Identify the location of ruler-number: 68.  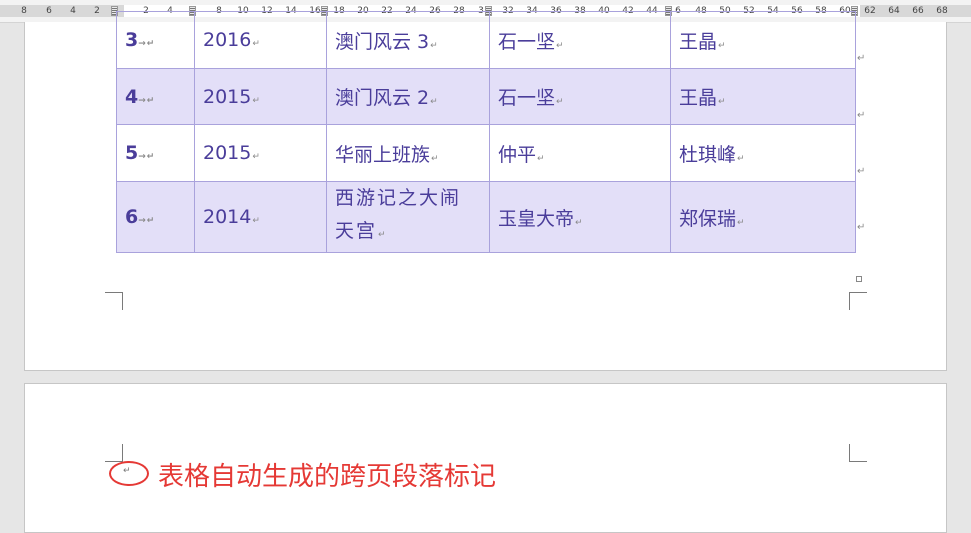
(942, 11).